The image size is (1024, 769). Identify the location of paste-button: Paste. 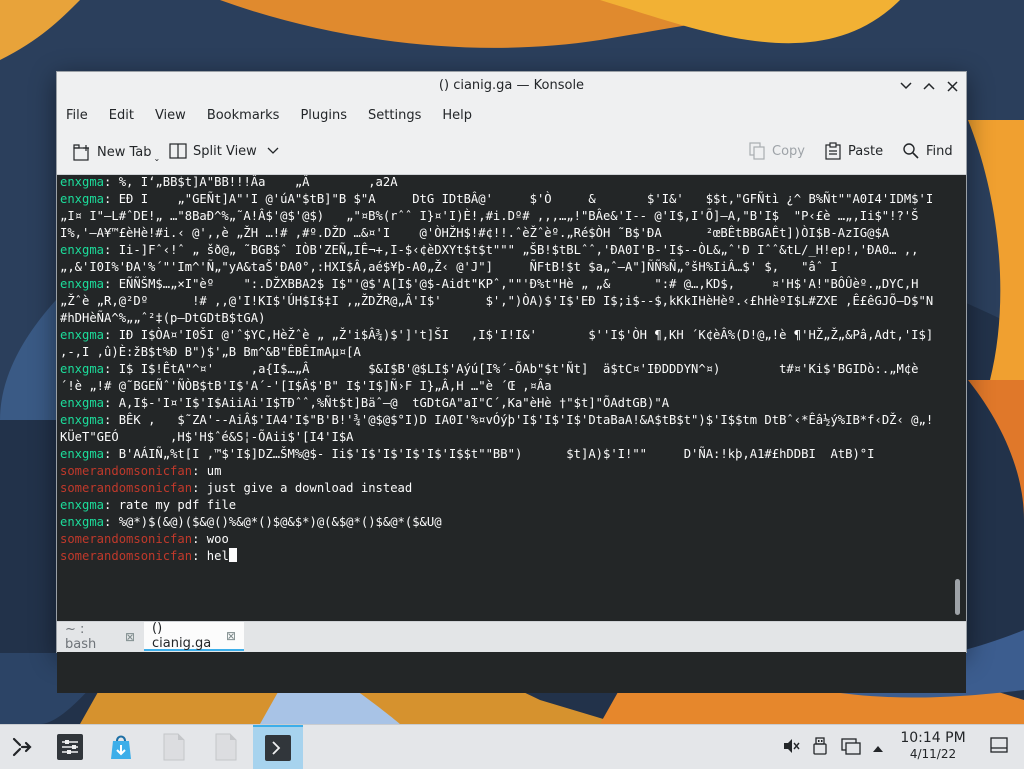
(853, 151).